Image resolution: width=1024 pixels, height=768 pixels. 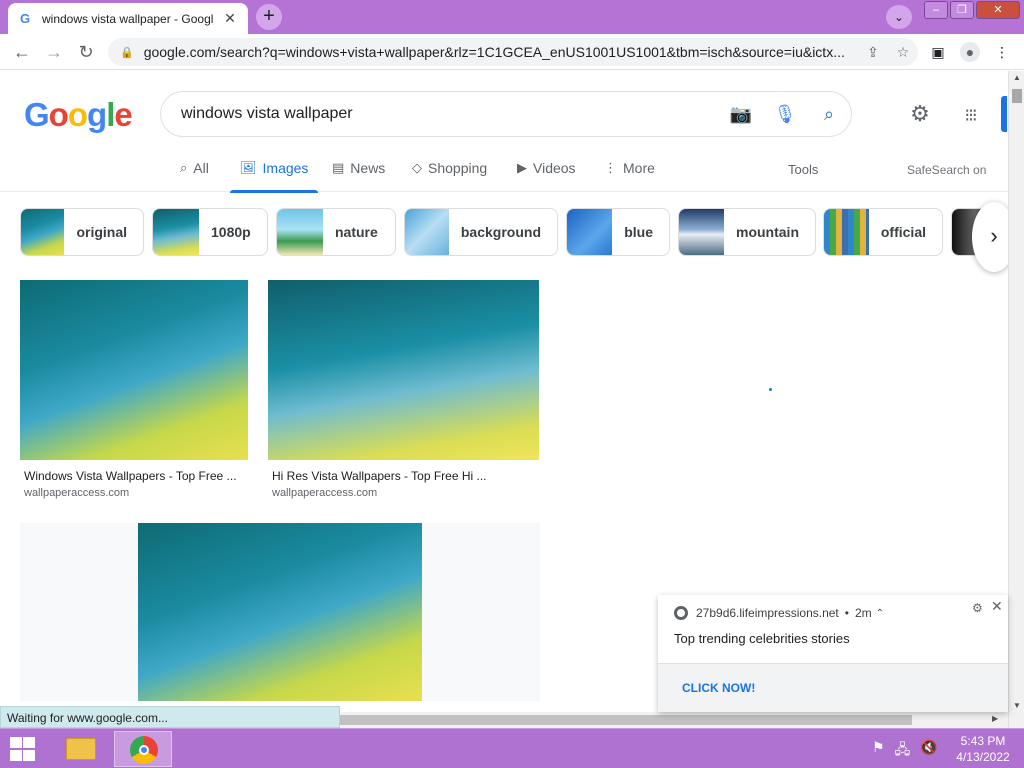 What do you see at coordinates (785, 114) in the screenshot?
I see `microphone-icon: 🎙` at bounding box center [785, 114].